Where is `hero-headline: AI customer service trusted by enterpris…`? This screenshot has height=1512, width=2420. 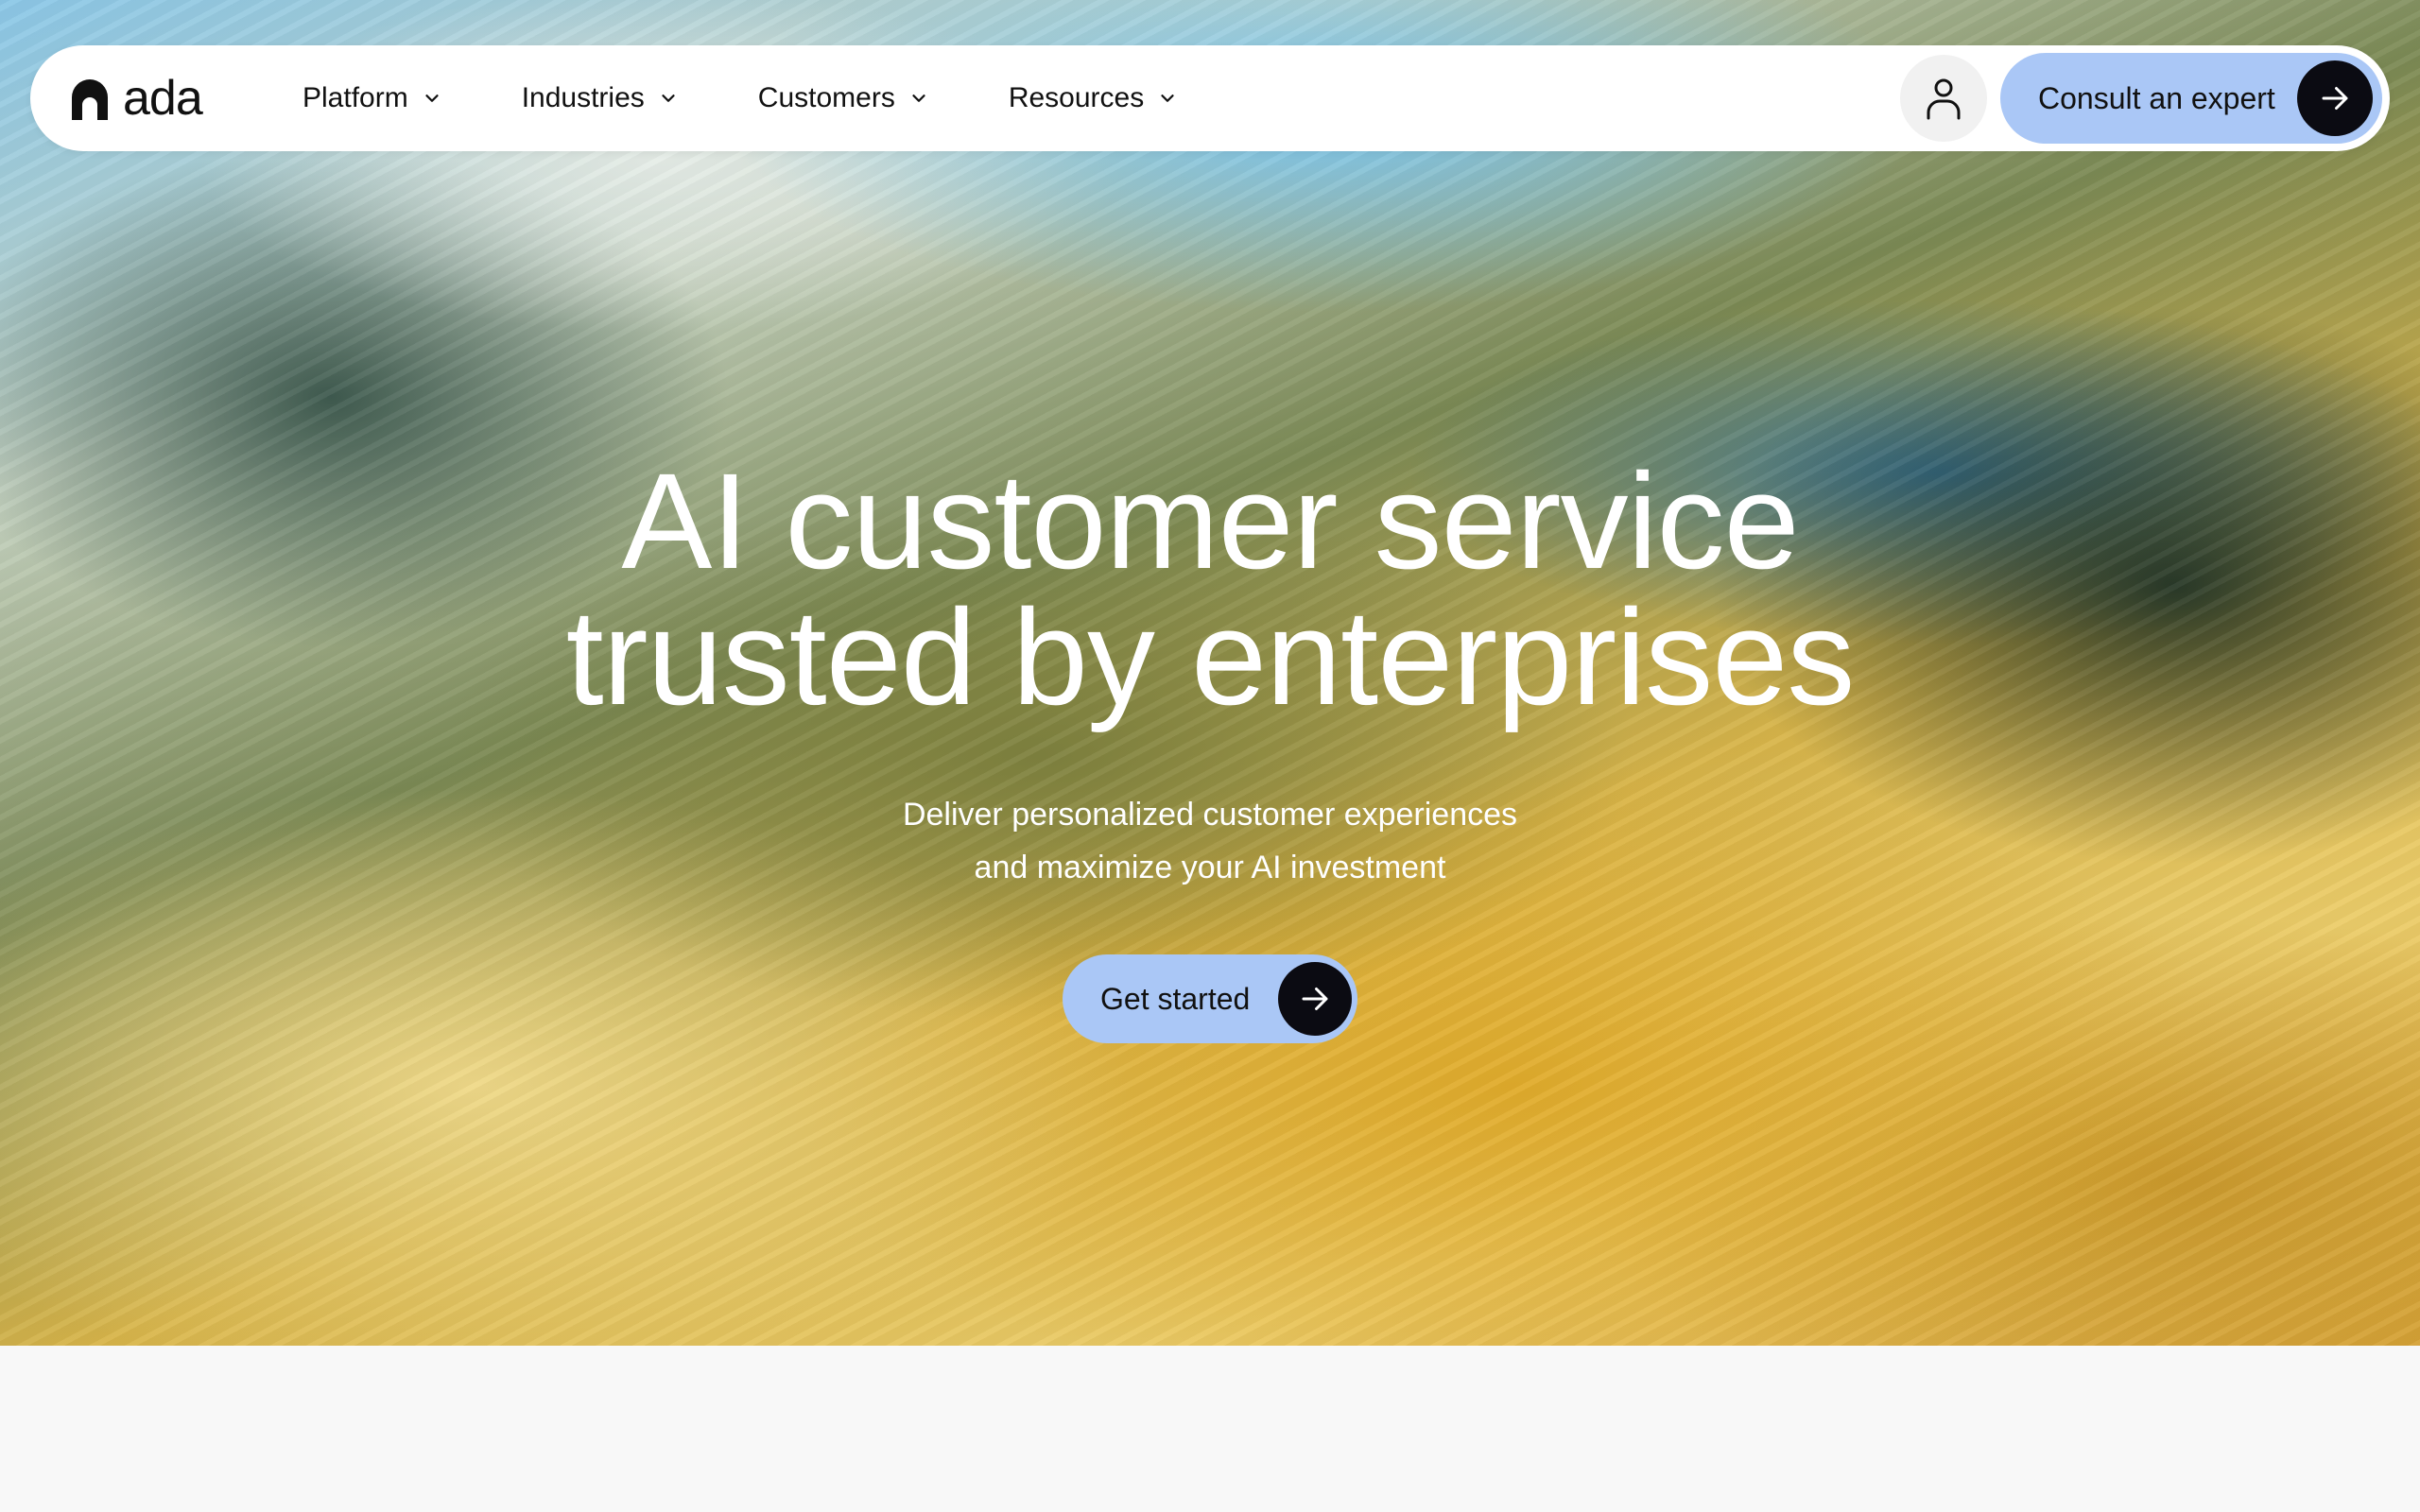
hero-headline: AI customer service trusted by enterpris… is located at coordinates (1210, 590).